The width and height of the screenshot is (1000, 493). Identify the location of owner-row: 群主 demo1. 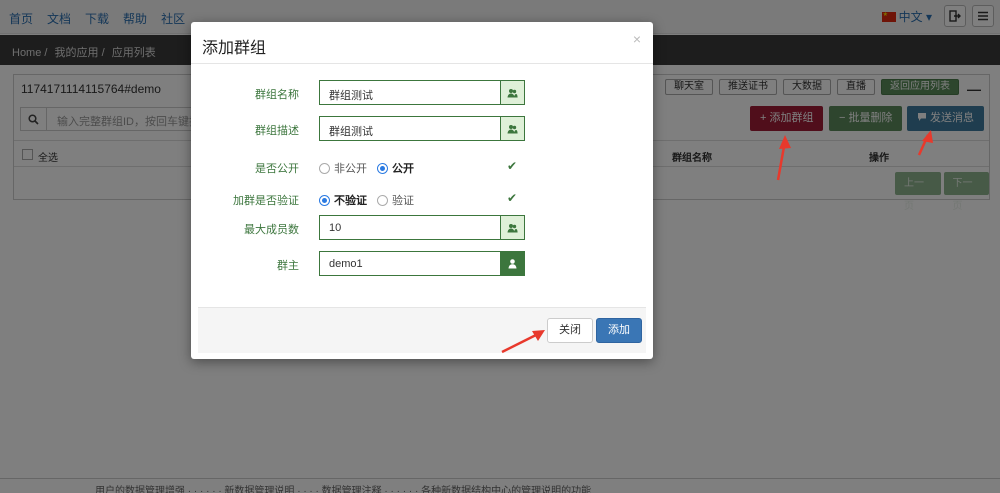
(422, 264).